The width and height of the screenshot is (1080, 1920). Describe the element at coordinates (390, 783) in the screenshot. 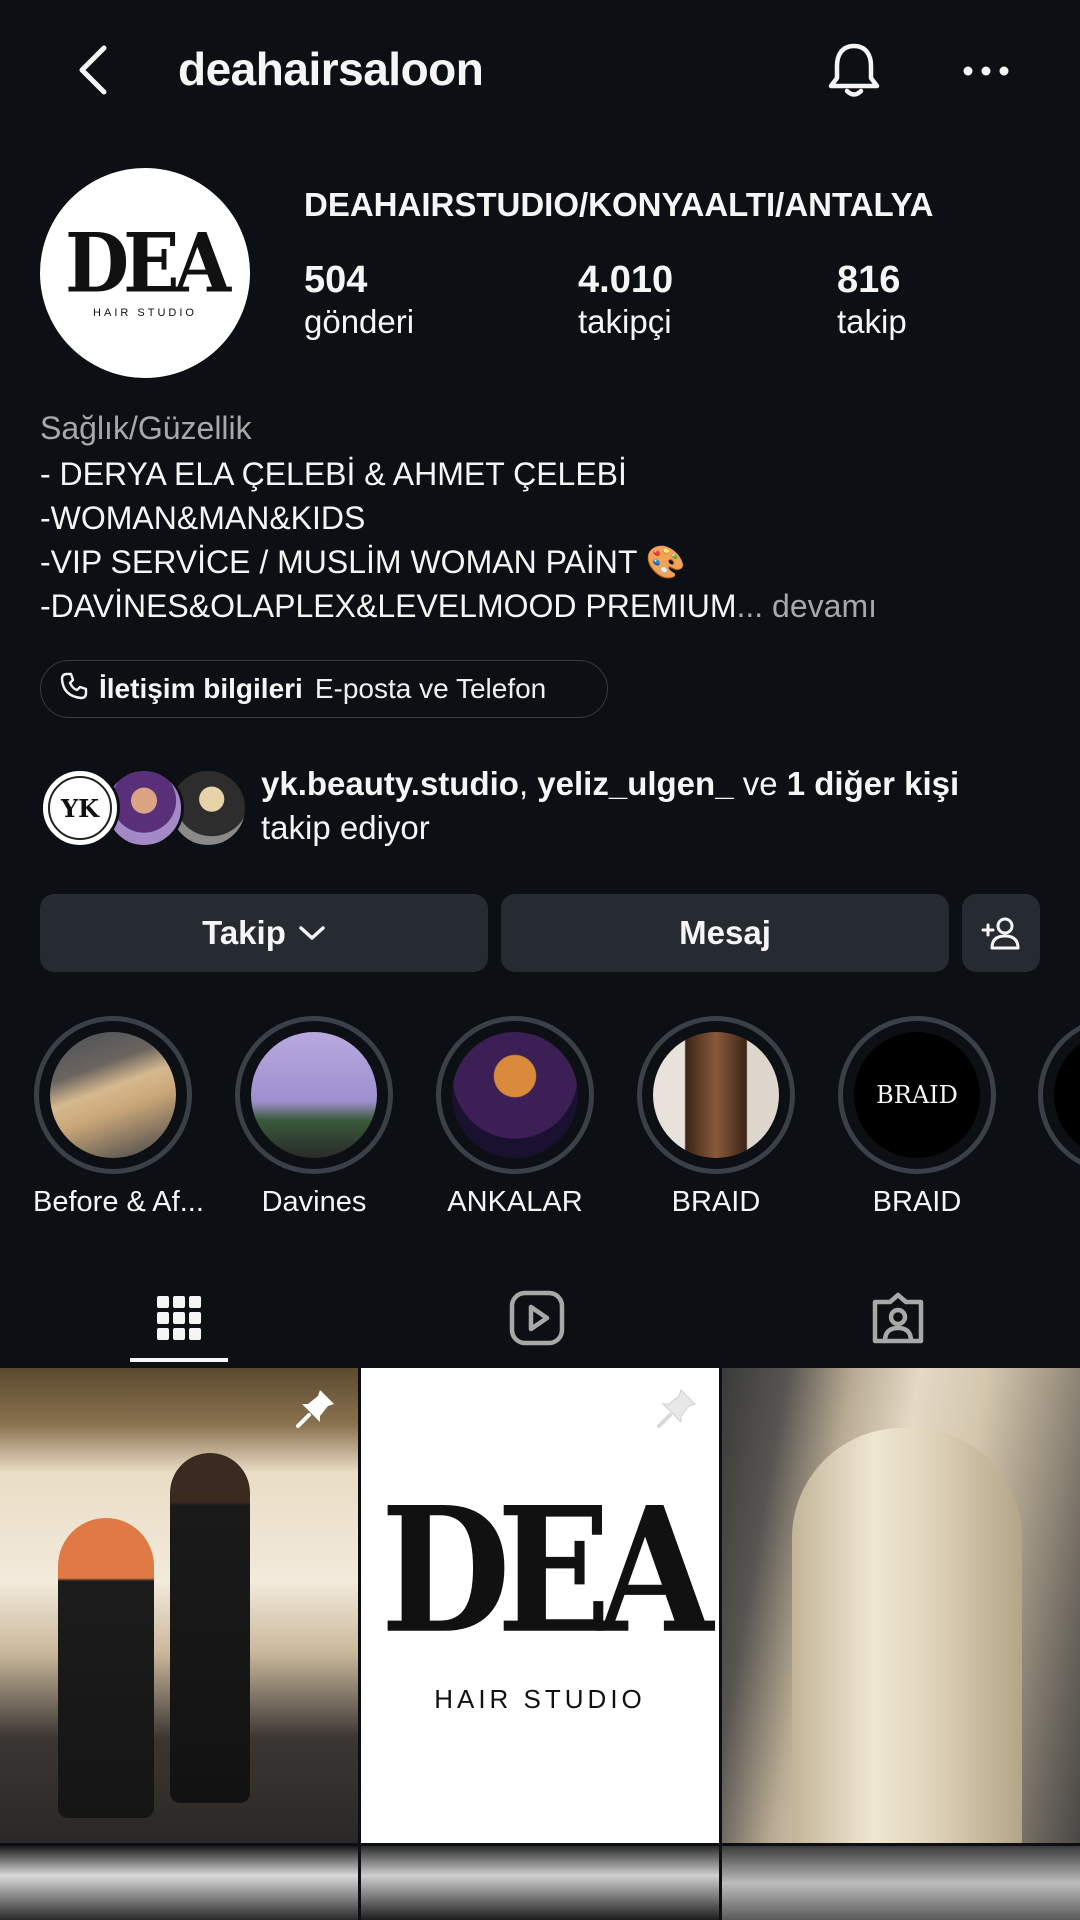

I see `mutual-user-1: yk.beauty.studio` at that location.